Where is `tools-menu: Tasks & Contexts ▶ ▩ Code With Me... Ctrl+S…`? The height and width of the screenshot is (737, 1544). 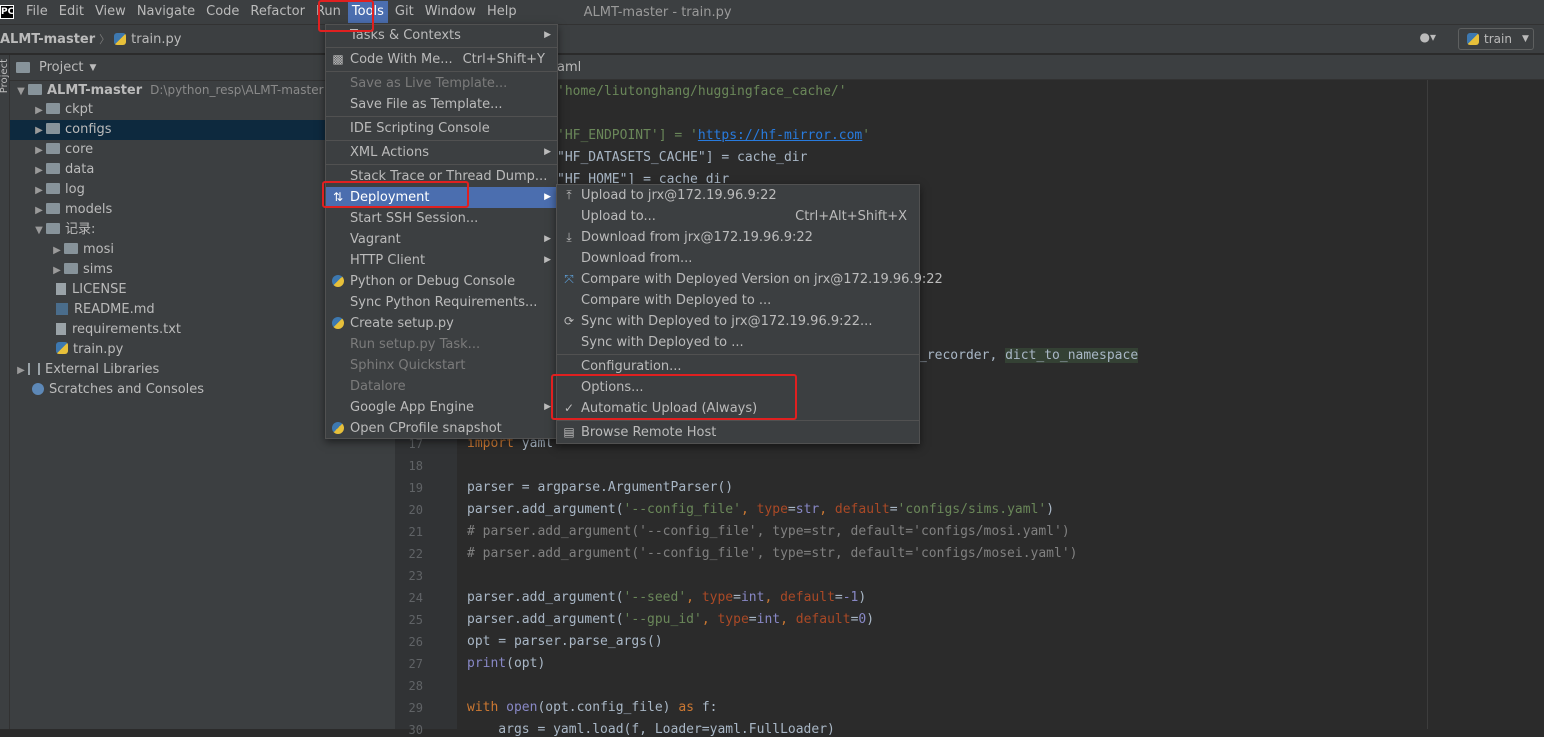
tools-menu: Tasks & Contexts ▶ ▩ Code With Me... Ctrl+S… is located at coordinates (441, 231).